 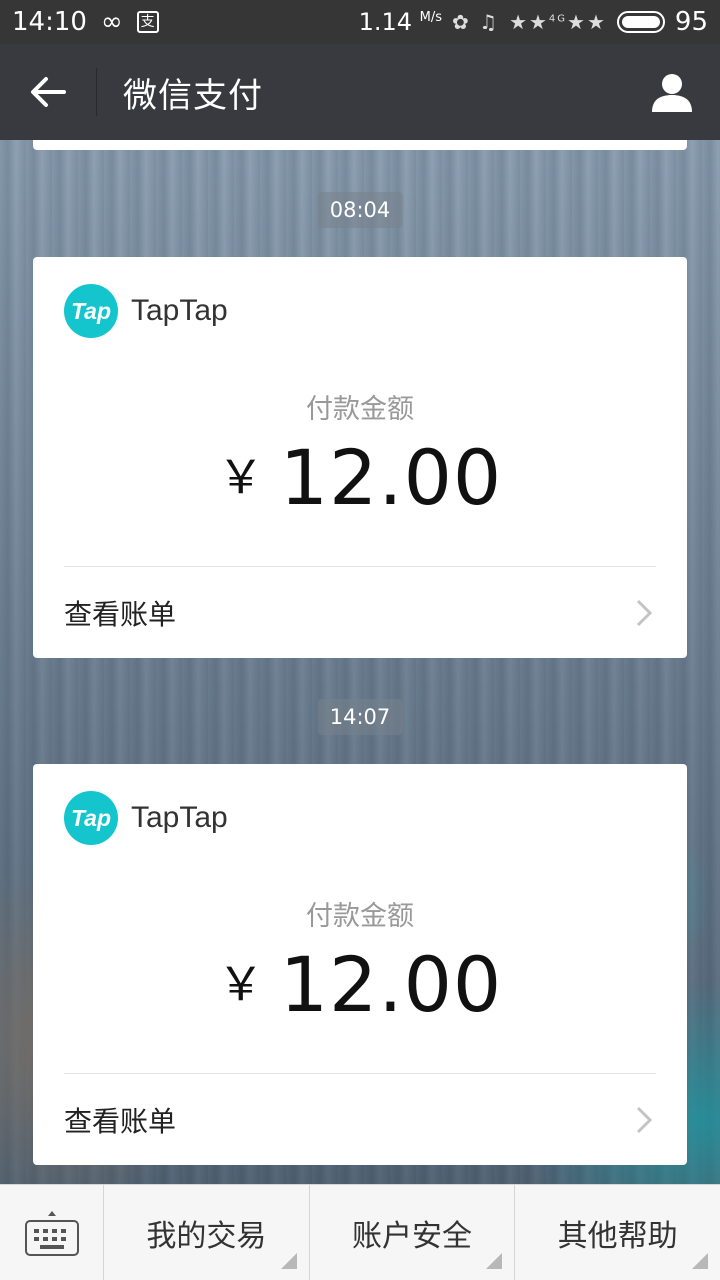 What do you see at coordinates (412, 1236) in the screenshot?
I see `menu-label: 账户安全` at bounding box center [412, 1236].